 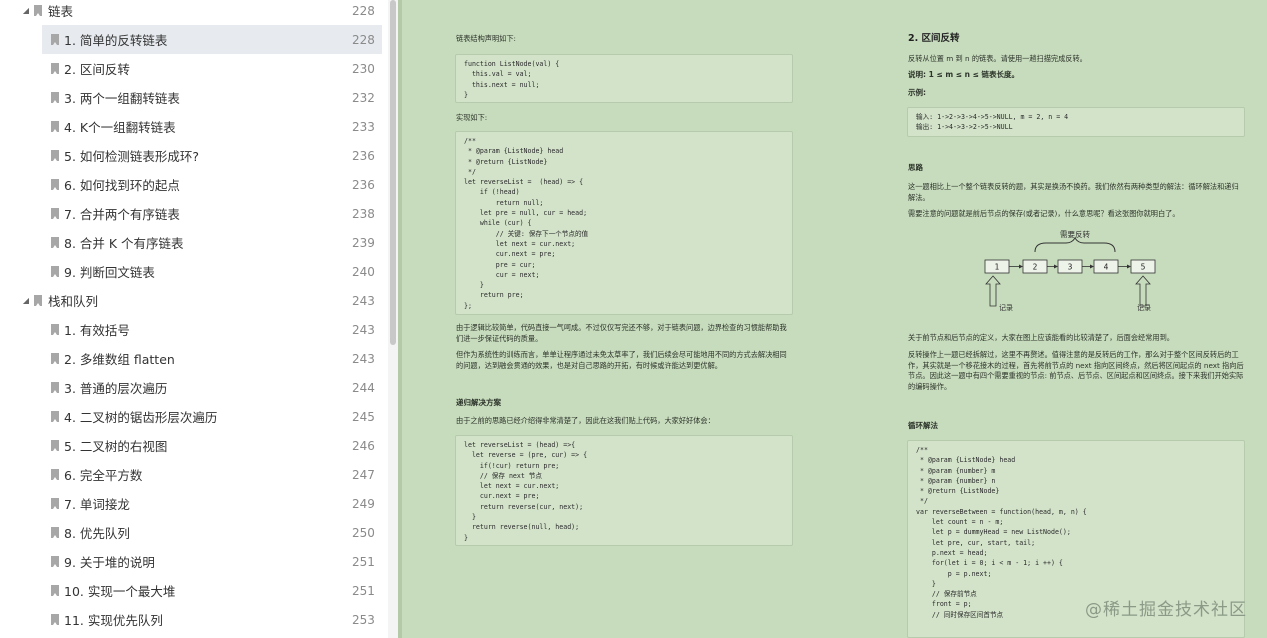 I want to click on left-pointer-arrow, so click(x=993, y=291).